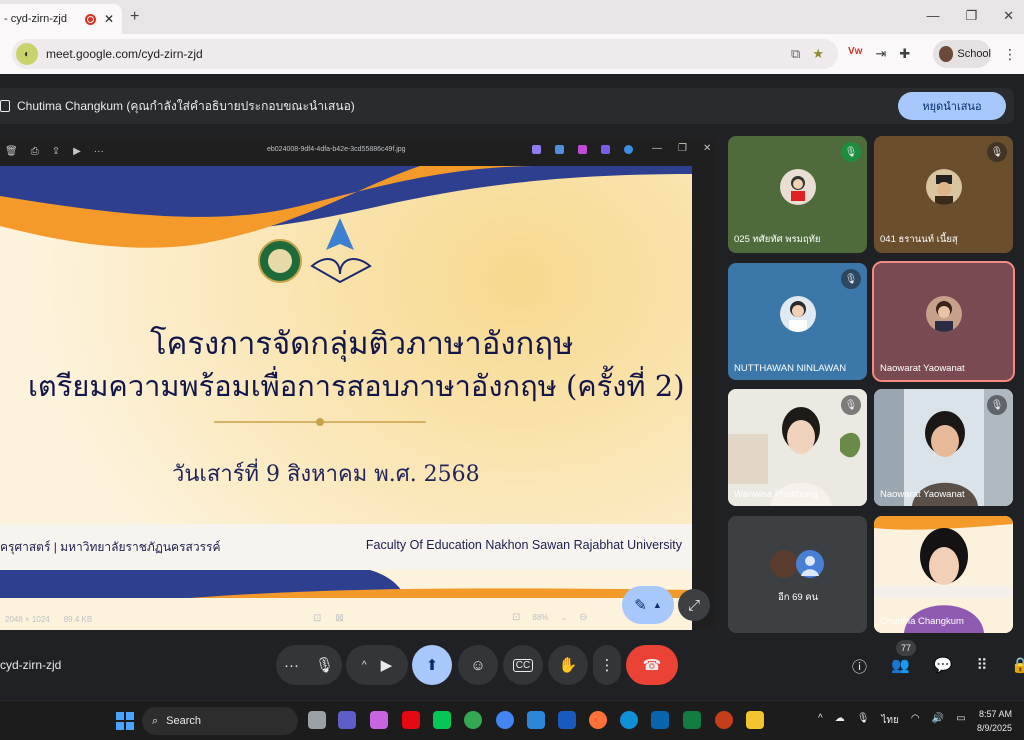  I want to click on clipchamp-icon, so click(582, 149).